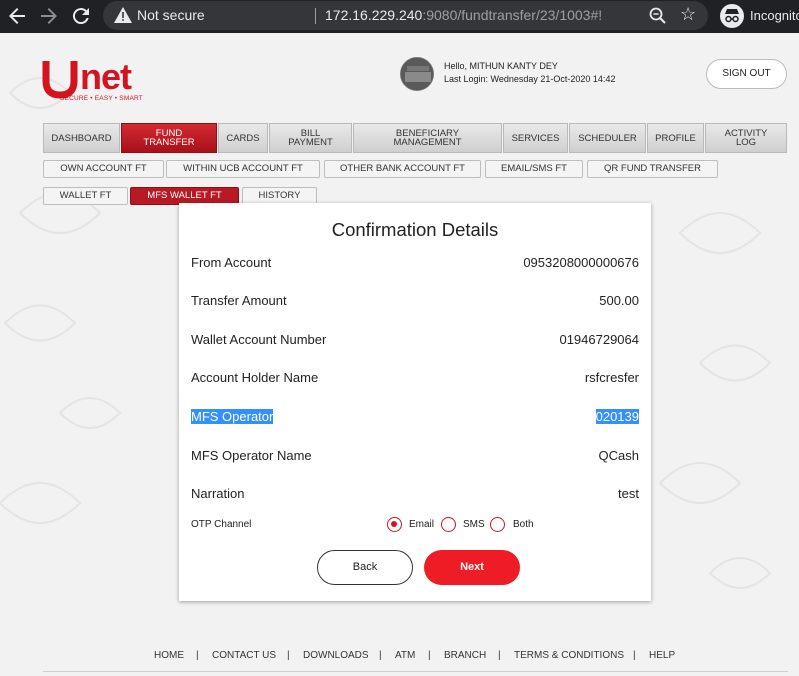 The width and height of the screenshot is (799, 676). Describe the element at coordinates (402, 169) in the screenshot. I see `submenu-other-bank-account-ft: OTHER BANK ACCOUNT FT` at that location.